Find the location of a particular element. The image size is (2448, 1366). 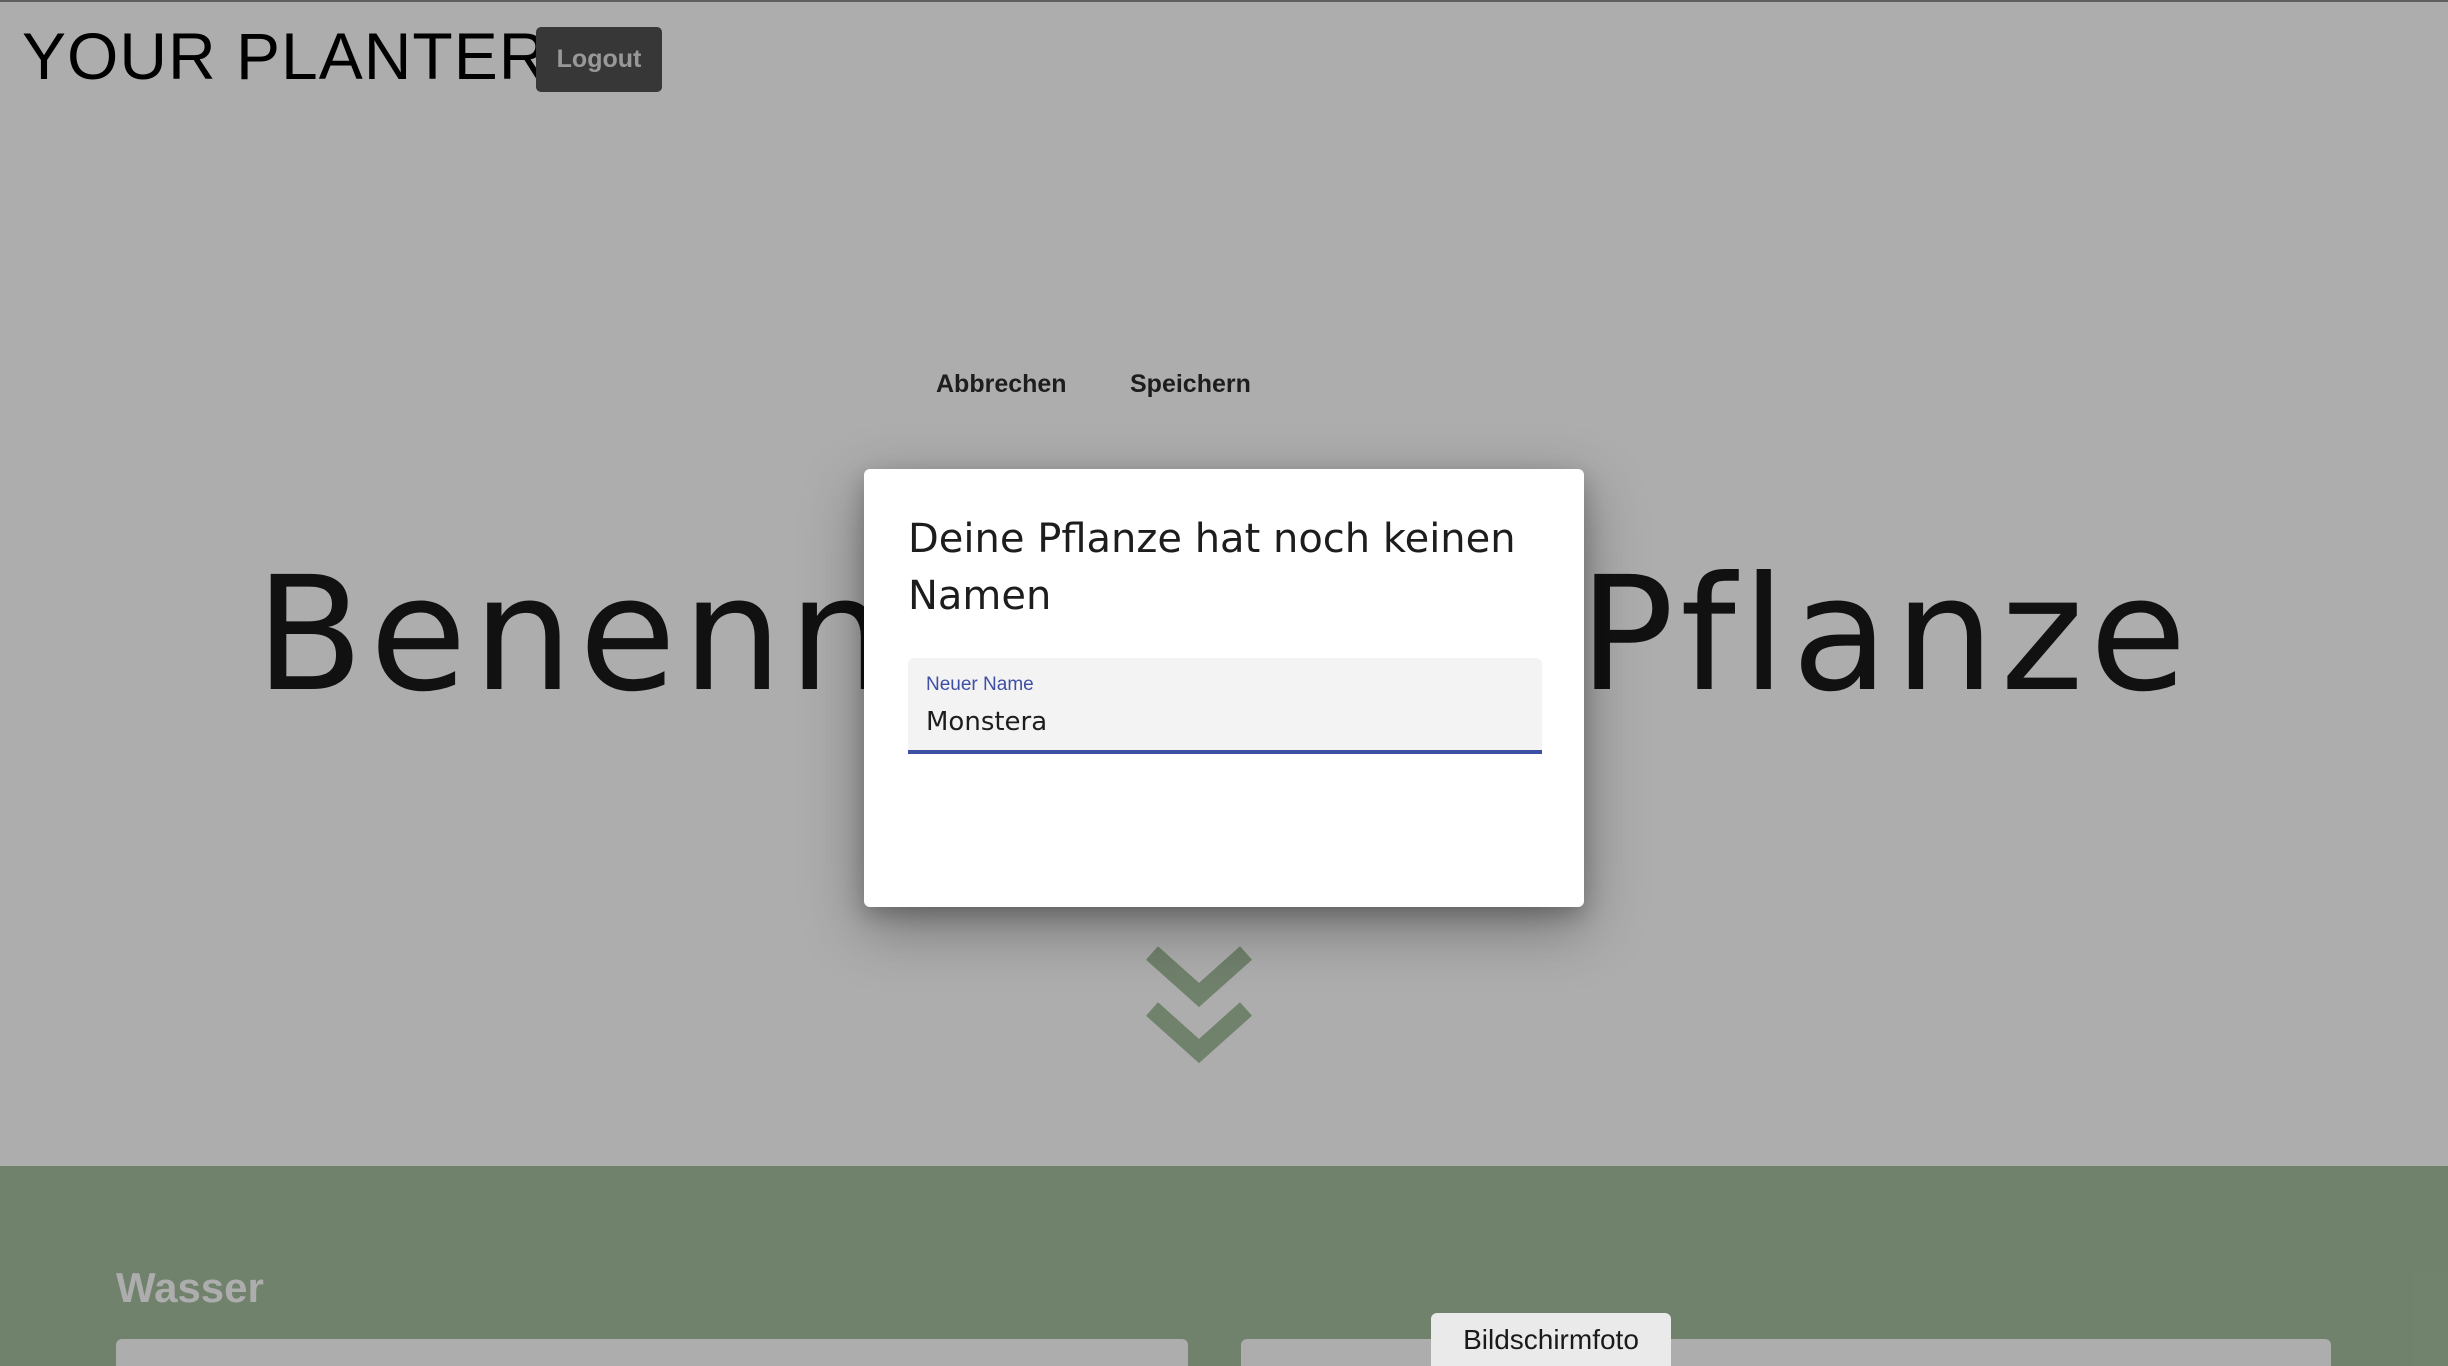

cancel-button: Abbrechen is located at coordinates (1001, 384).